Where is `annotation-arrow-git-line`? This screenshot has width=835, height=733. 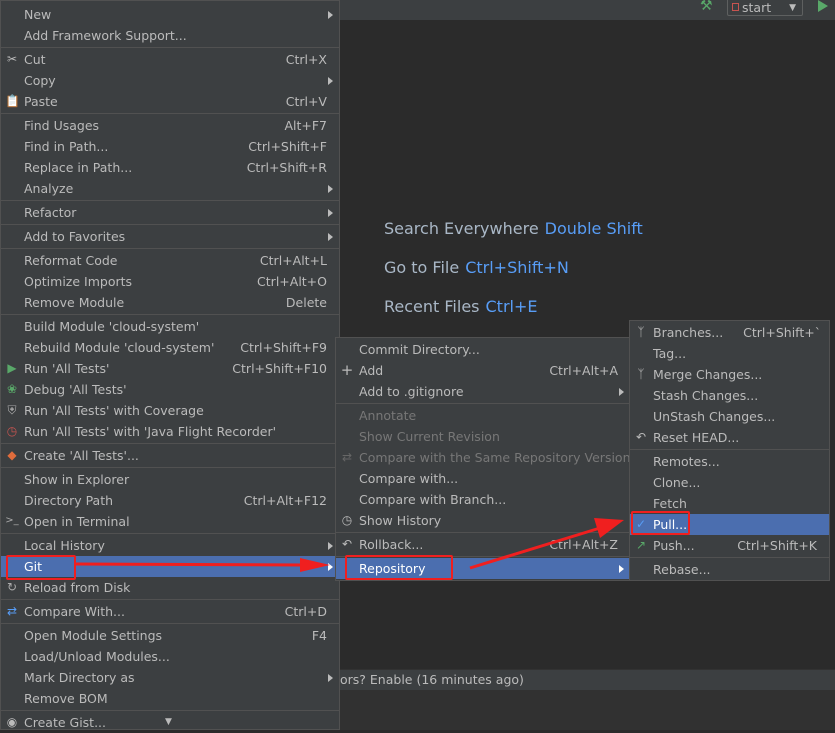
annotation-arrow-git-line is located at coordinates (189, 564).